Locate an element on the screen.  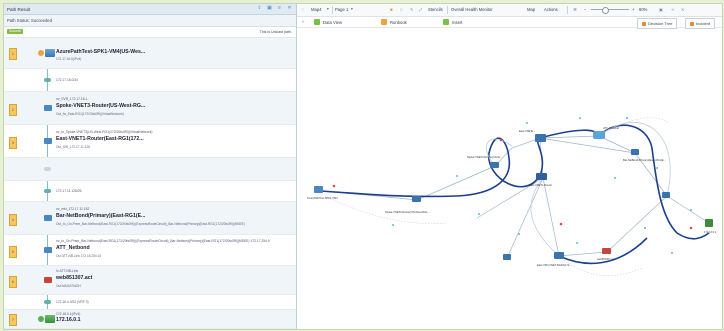
list-icon: ≡ is located at coordinates (279, 8).